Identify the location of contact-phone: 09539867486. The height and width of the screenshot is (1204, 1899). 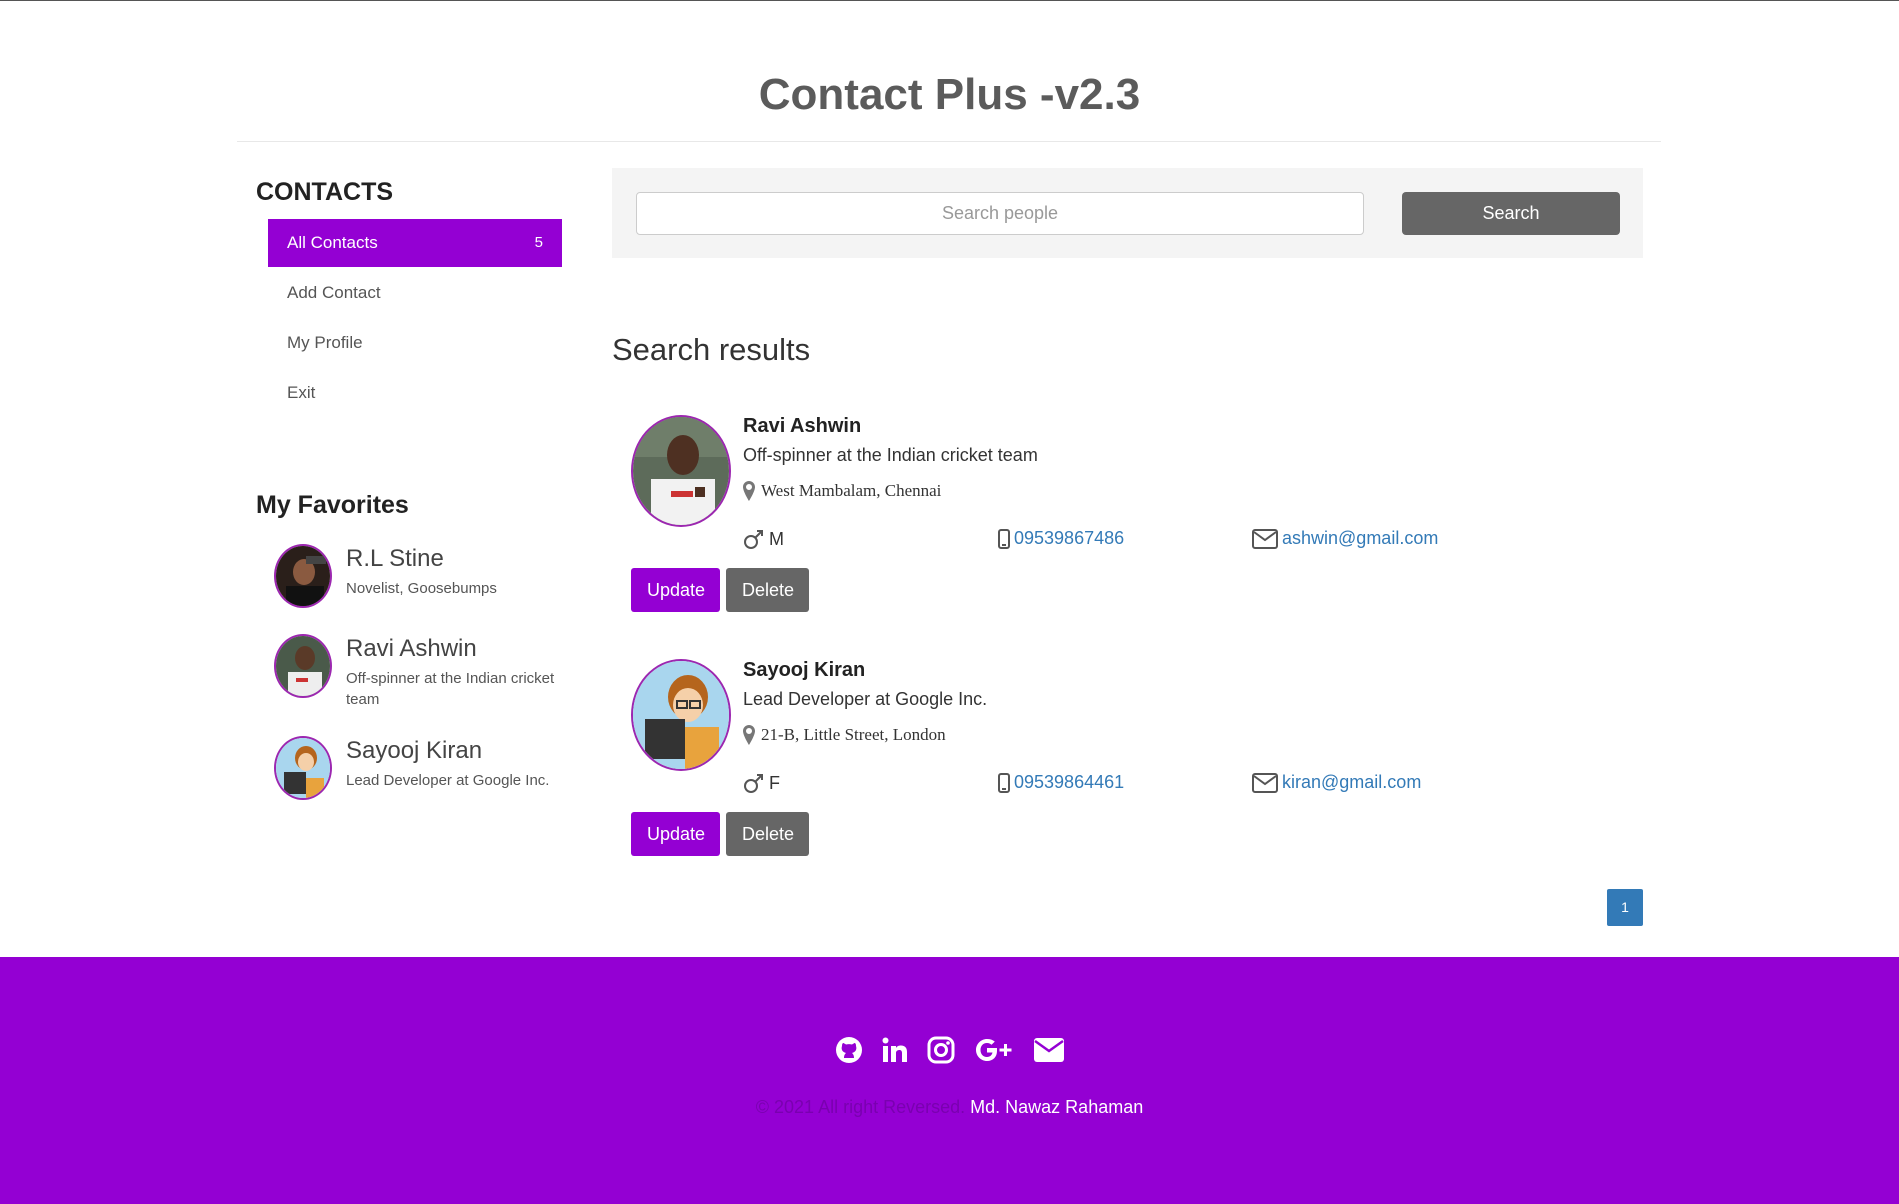
(1061, 538).